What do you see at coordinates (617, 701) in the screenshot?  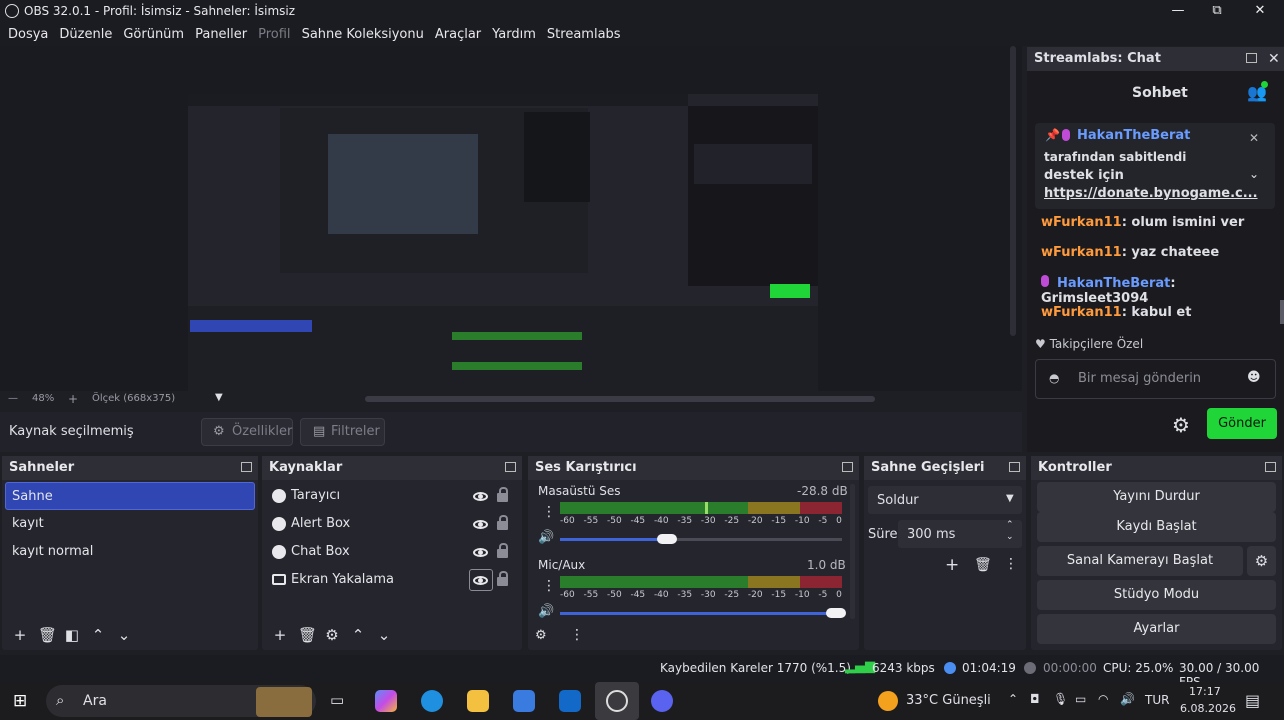 I see `obs-taskbar-active` at bounding box center [617, 701].